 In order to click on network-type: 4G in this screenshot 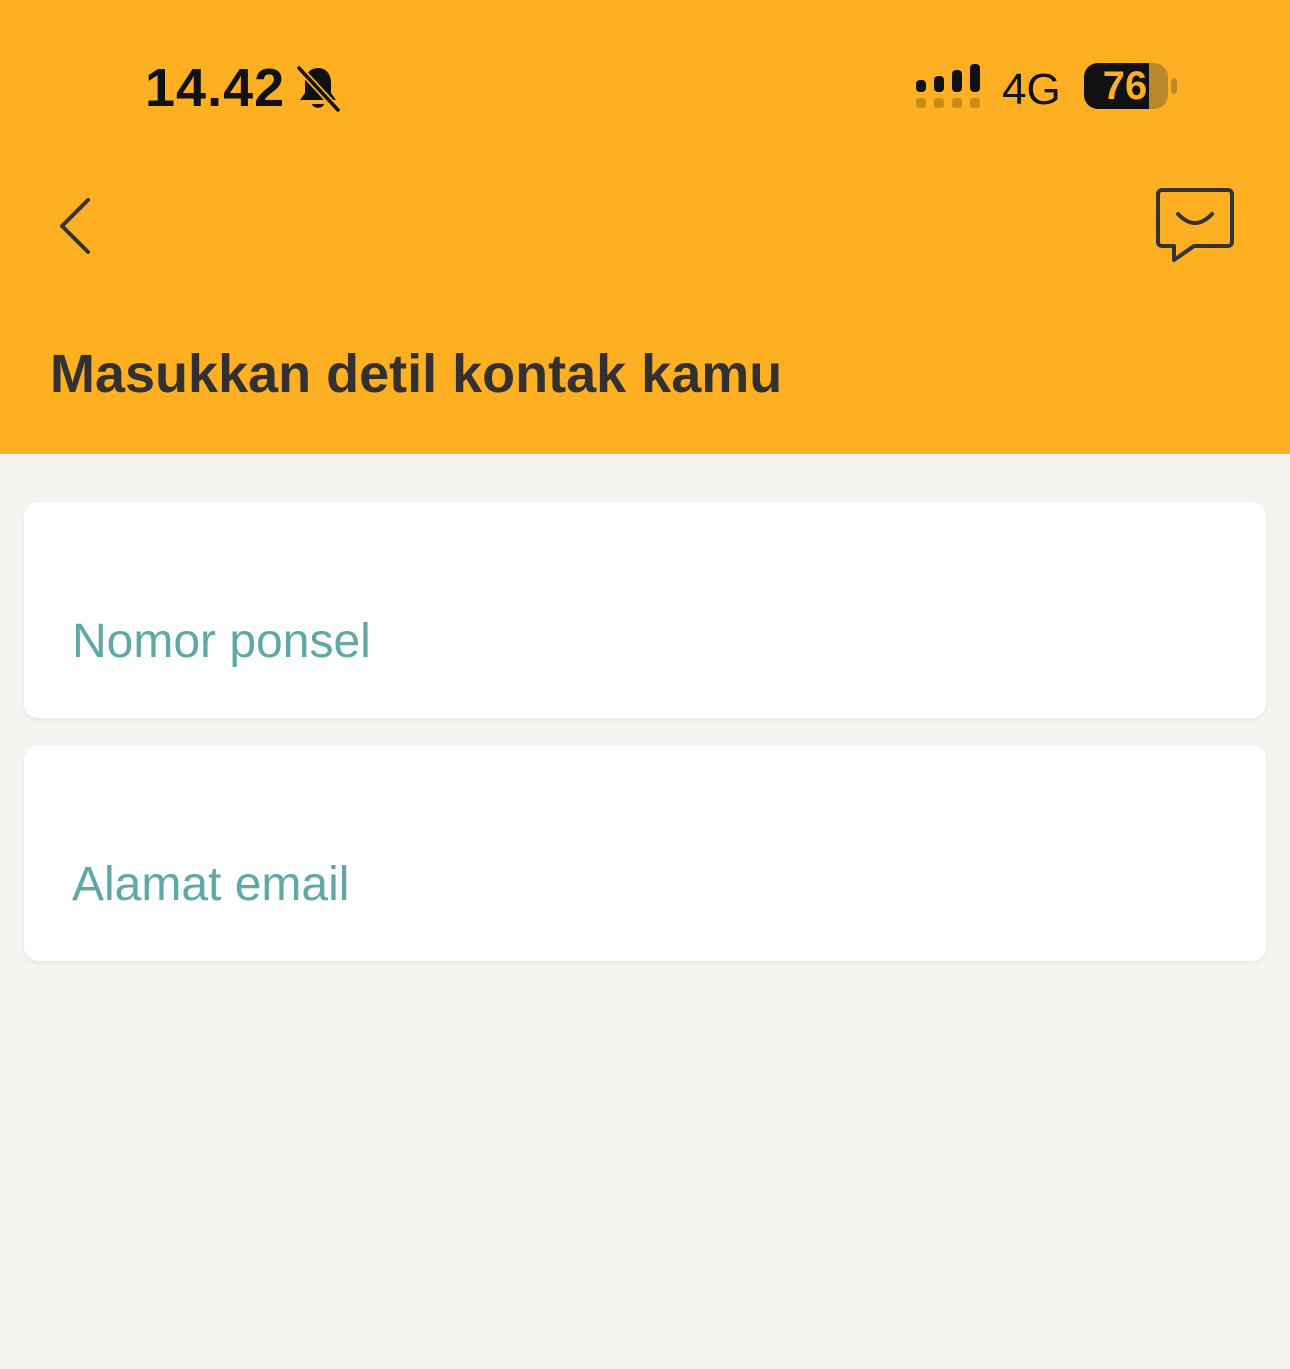, I will do `click(1031, 89)`.